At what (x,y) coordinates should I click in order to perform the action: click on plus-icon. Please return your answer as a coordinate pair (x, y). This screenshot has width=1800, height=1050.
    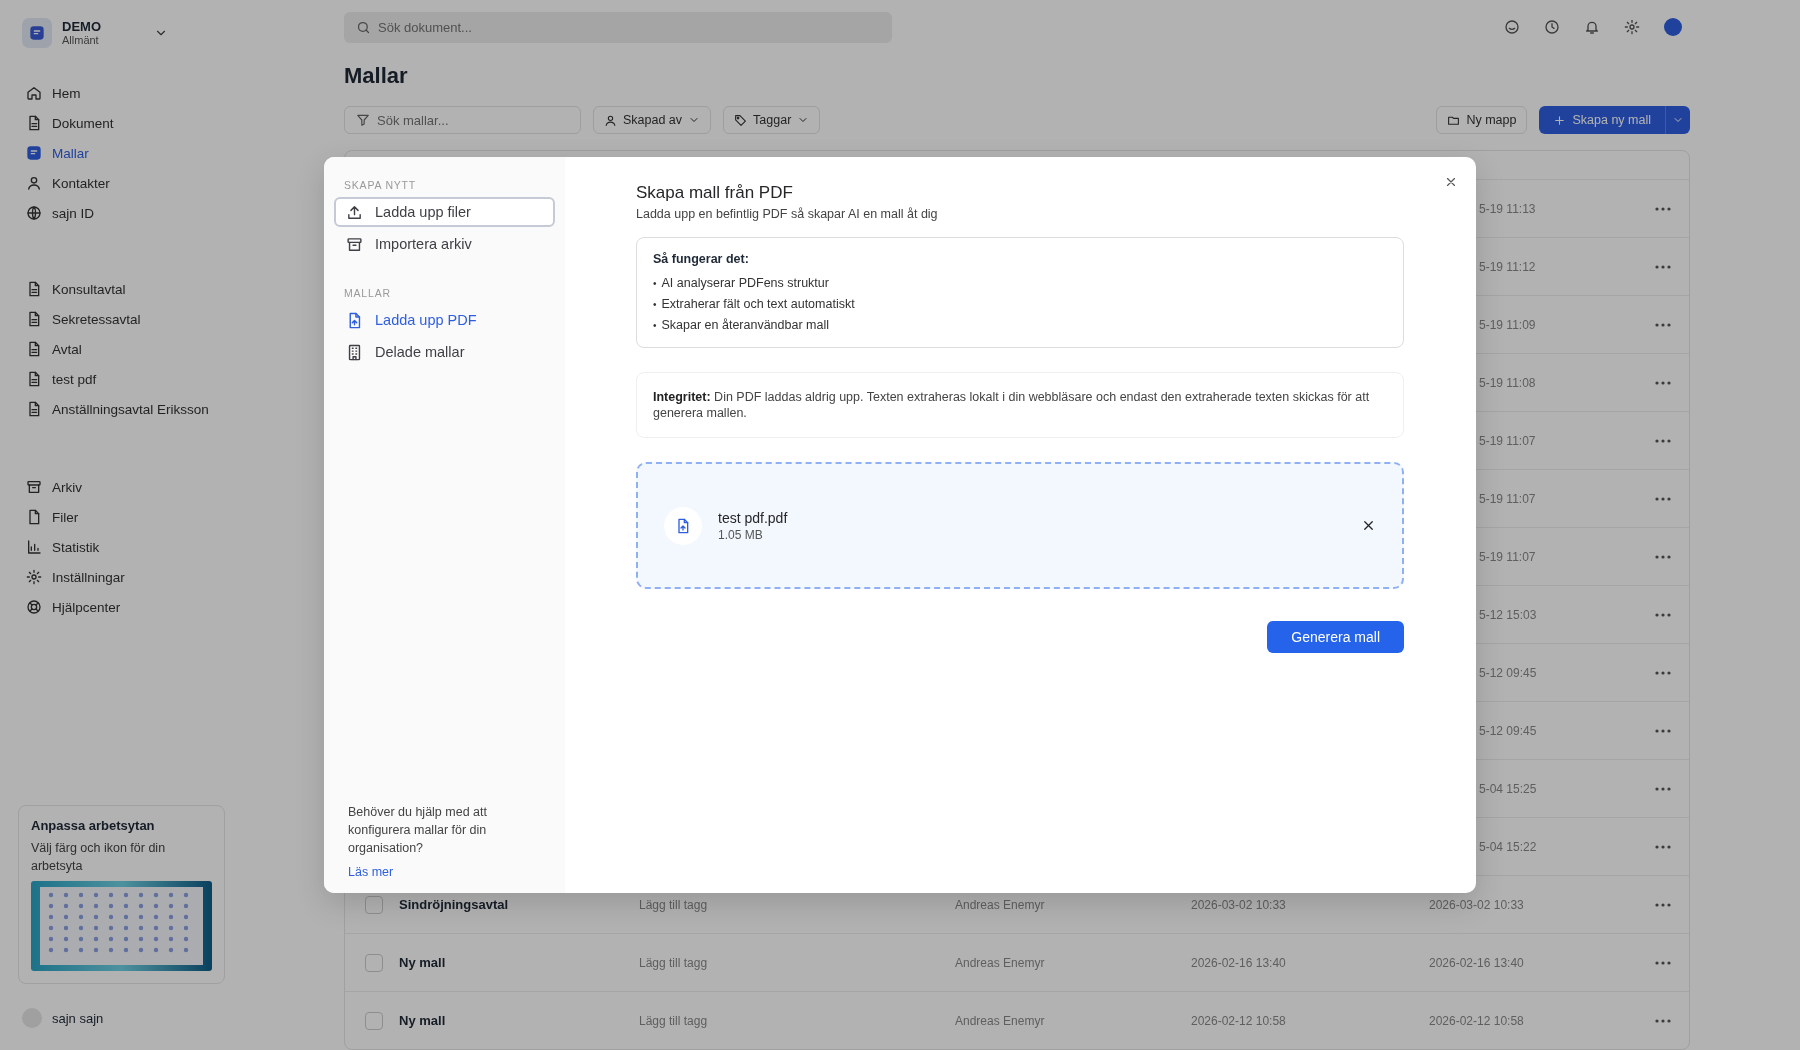
    Looking at the image, I should click on (1560, 120).